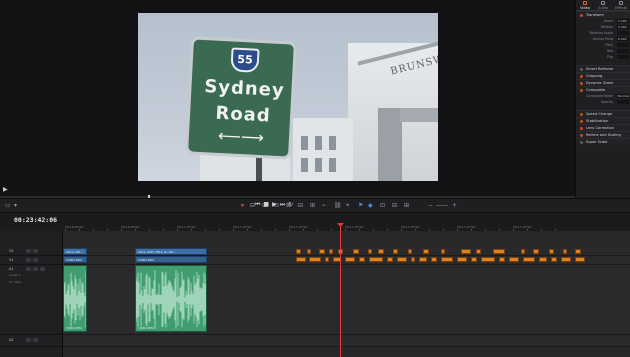 The width and height of the screenshot is (630, 357). I want to click on row-value-field: 1.000, so click(623, 21).